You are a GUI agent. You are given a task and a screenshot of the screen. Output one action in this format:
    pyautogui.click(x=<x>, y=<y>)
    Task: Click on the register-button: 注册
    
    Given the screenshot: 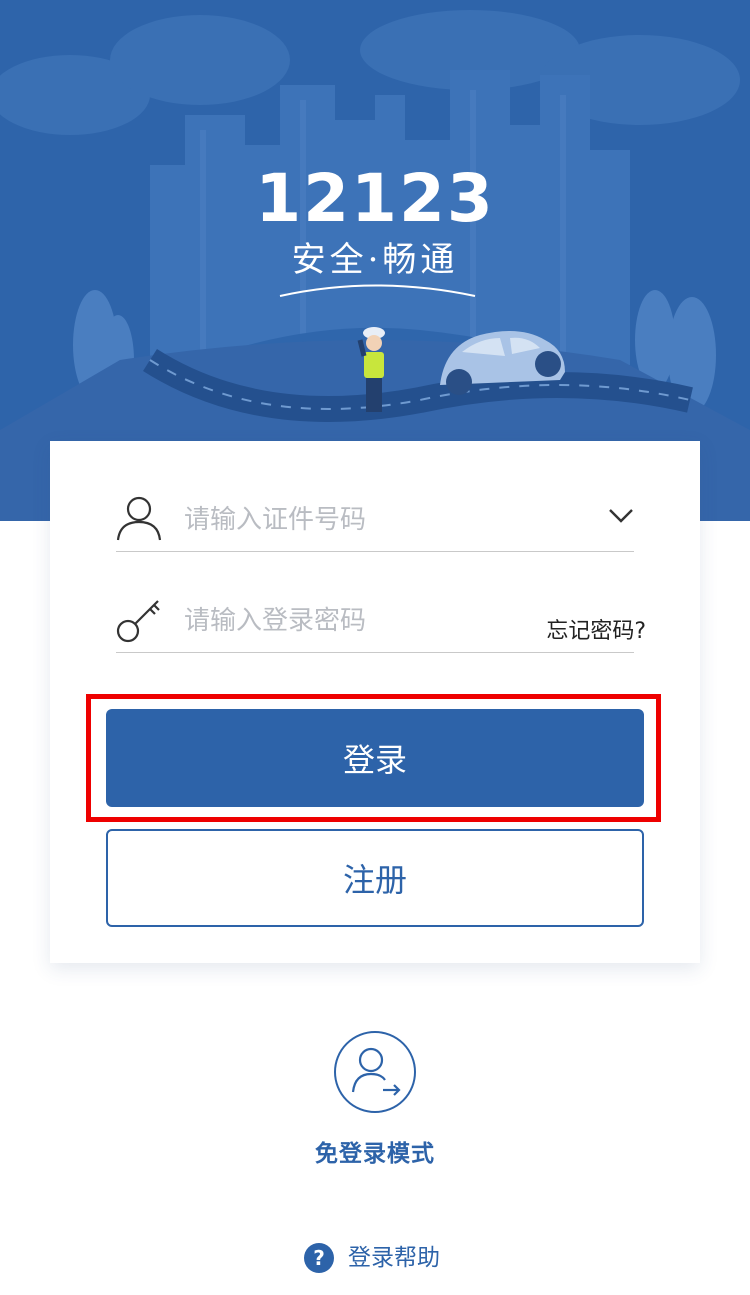 What is the action you would take?
    pyautogui.click(x=375, y=878)
    